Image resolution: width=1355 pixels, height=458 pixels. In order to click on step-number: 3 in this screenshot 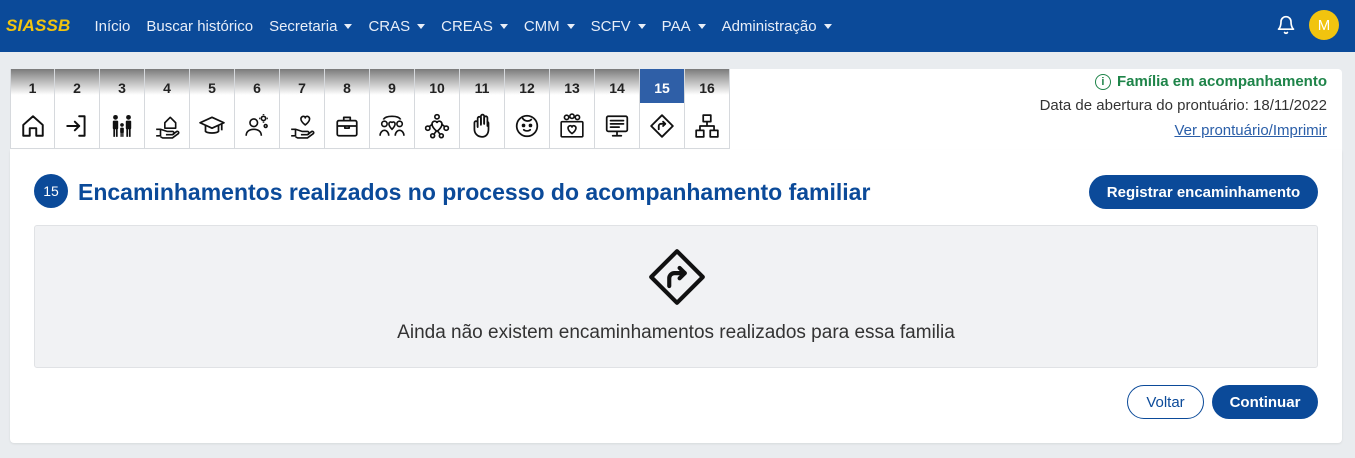, I will do `click(122, 86)`.